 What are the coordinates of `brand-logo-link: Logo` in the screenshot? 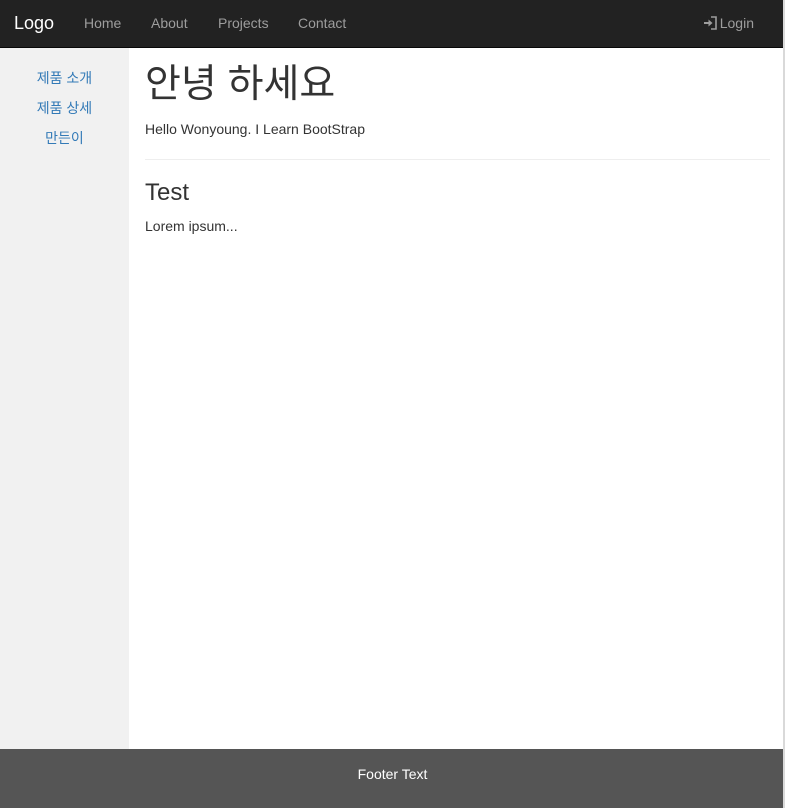 It's located at (34, 23).